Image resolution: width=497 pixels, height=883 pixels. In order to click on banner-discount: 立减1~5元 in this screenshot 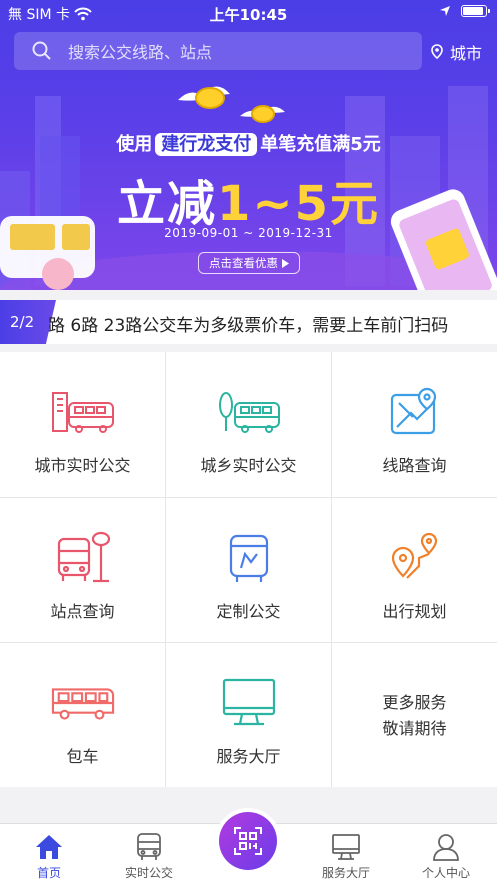, I will do `click(248, 199)`.